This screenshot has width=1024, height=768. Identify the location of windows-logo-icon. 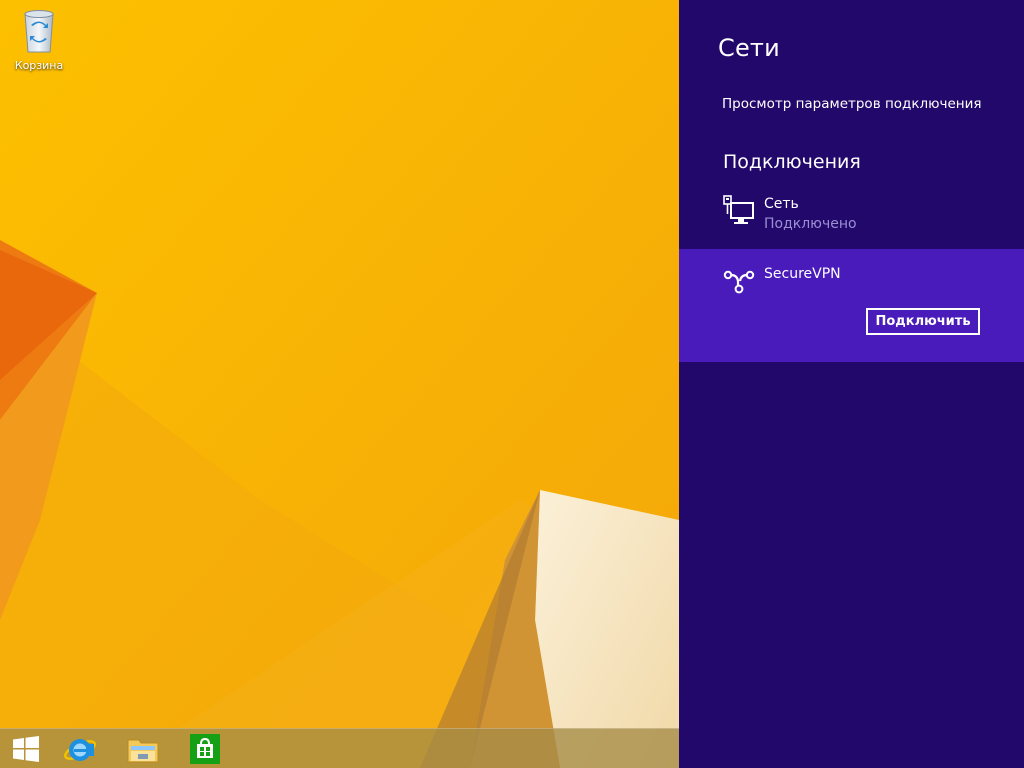
(26, 749).